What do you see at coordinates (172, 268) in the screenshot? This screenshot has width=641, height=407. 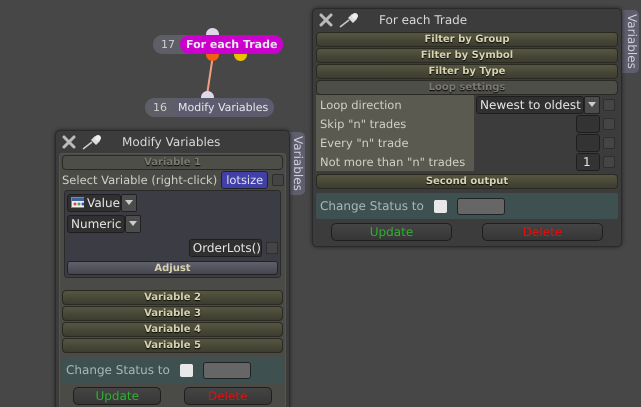 I see `adjust-button: Adjust` at bounding box center [172, 268].